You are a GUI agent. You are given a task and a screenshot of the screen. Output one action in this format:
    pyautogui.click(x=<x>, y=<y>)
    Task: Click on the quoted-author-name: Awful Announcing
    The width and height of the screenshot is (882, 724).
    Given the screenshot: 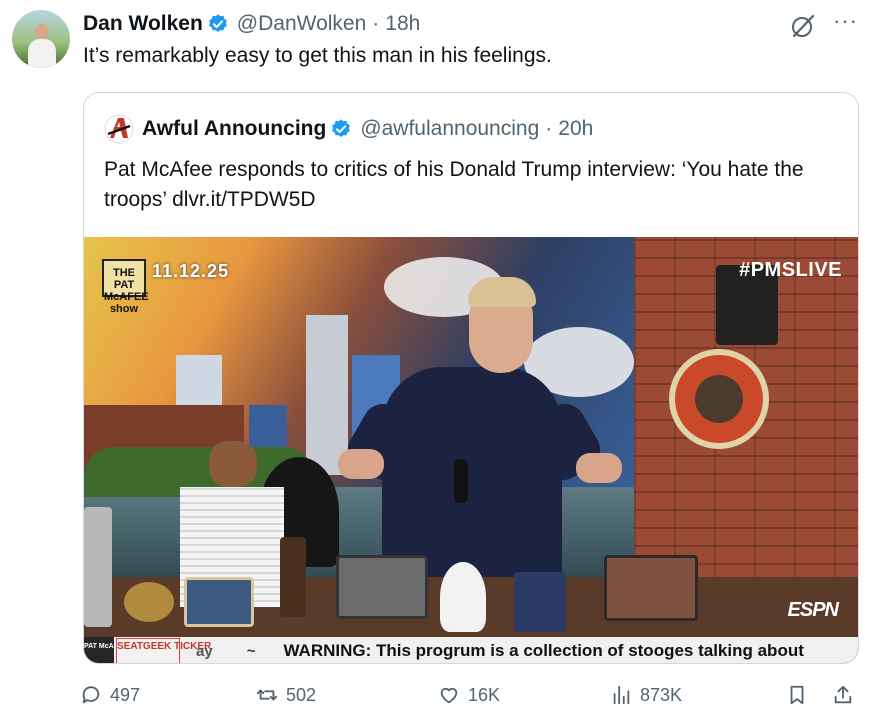 What is the action you would take?
    pyautogui.click(x=234, y=129)
    